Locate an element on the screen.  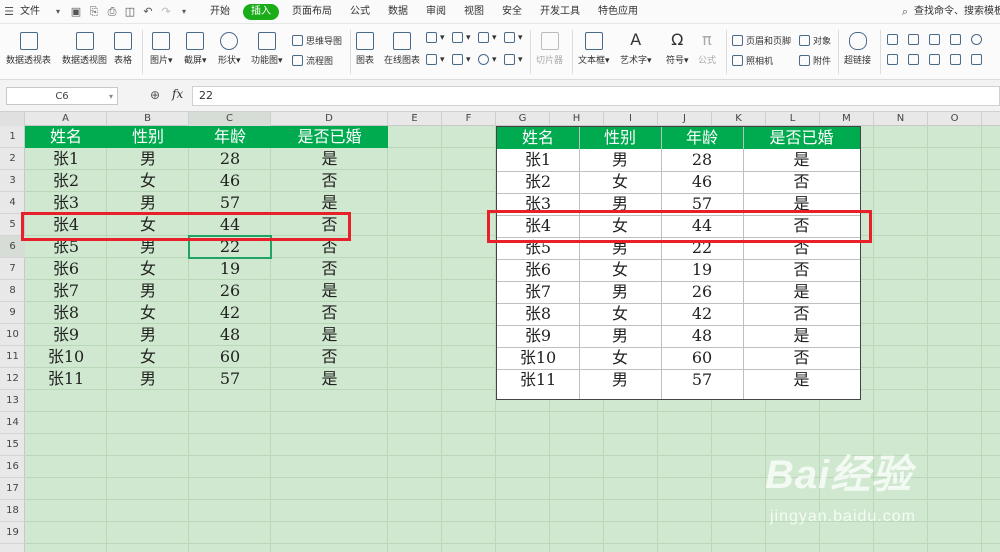
table-cell: 张8 is located at coordinates (538, 314).